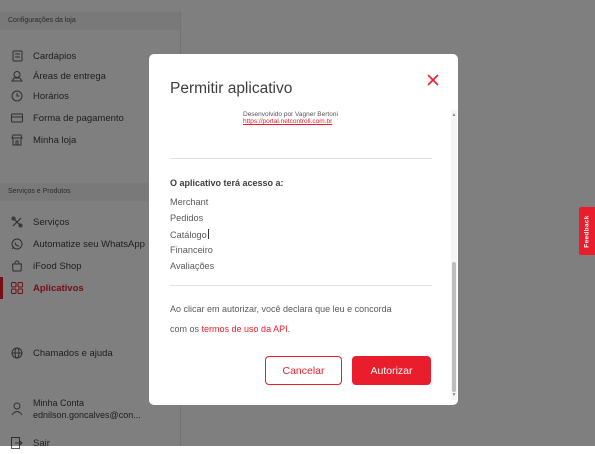 Image resolution: width=595 pixels, height=454 pixels. Describe the element at coordinates (391, 370) in the screenshot. I see `authorize-button: Autorizar` at that location.